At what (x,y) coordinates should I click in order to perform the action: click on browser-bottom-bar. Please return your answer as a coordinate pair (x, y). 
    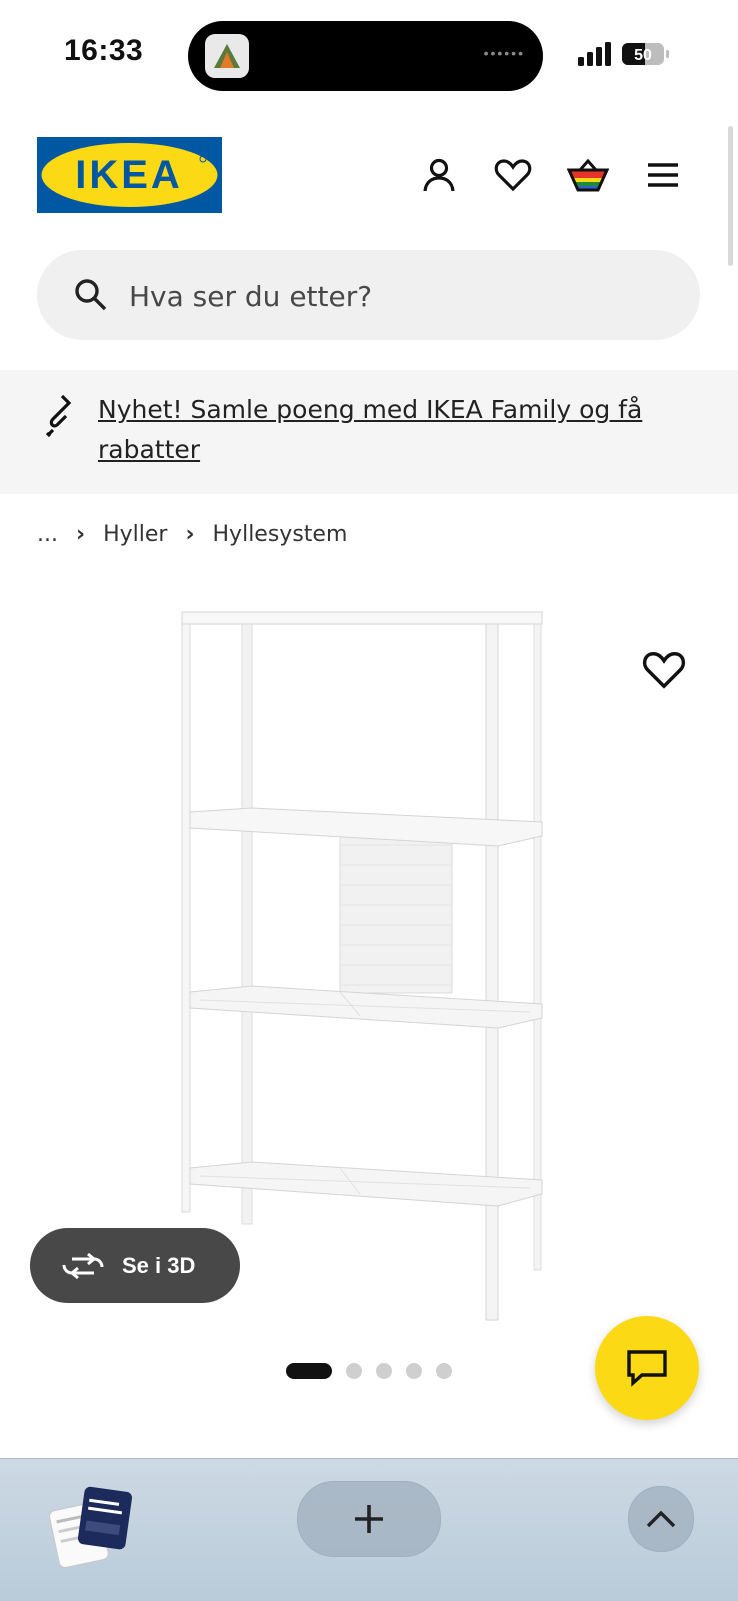
    Looking at the image, I should click on (369, 1529).